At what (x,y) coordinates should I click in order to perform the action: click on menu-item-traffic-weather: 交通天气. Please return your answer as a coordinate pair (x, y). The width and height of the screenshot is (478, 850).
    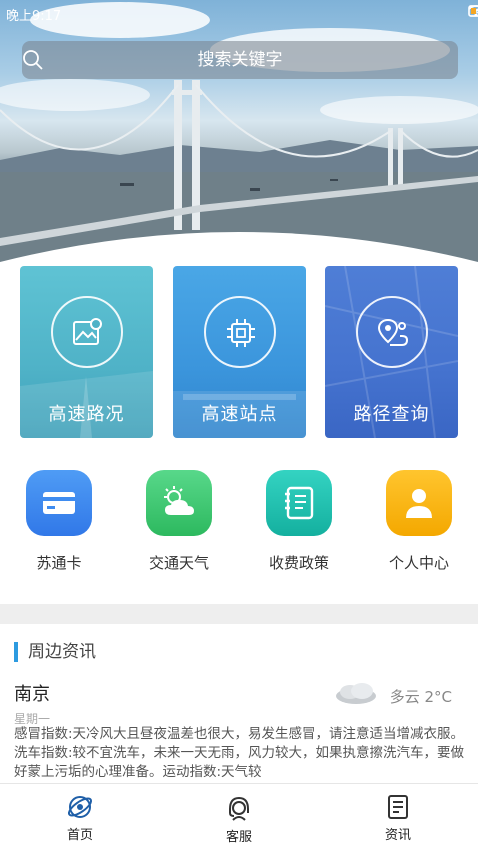
    Looking at the image, I should click on (179, 521).